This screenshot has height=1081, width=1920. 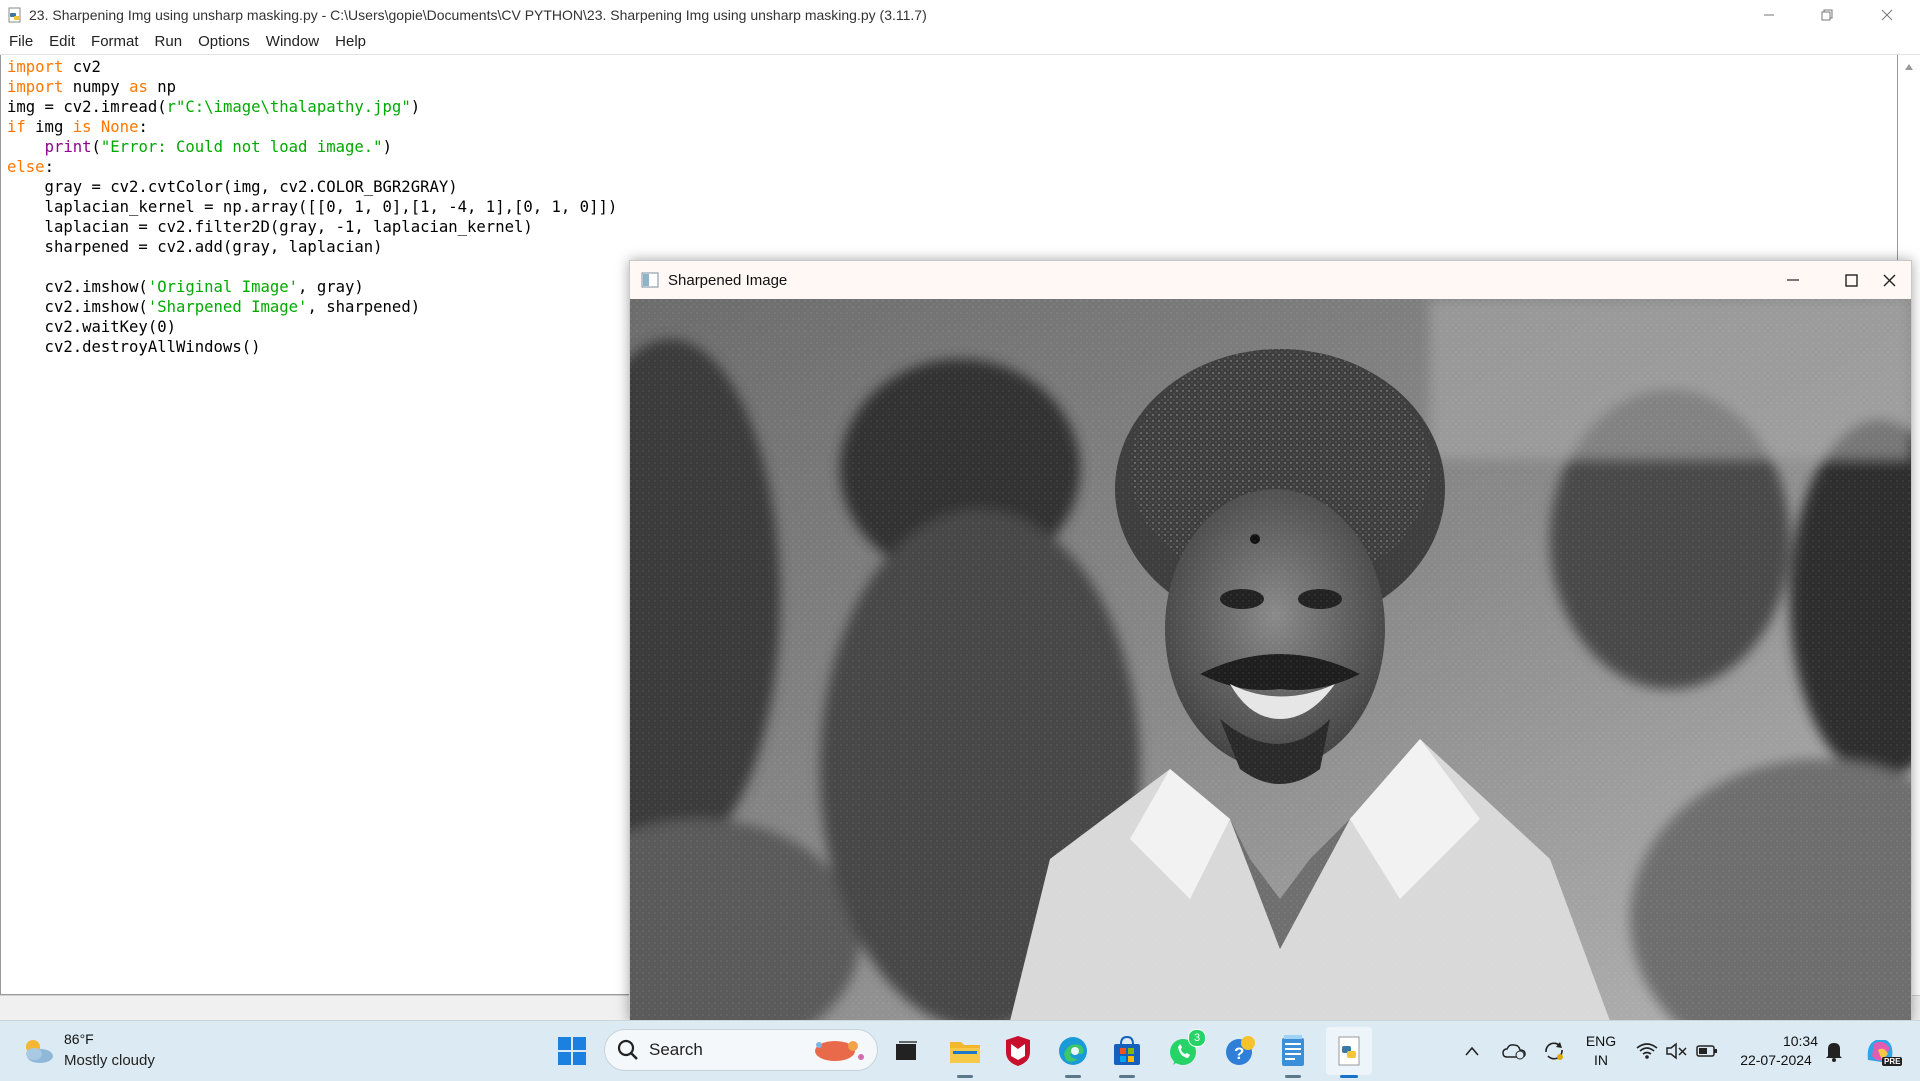 What do you see at coordinates (1776, 1060) in the screenshot?
I see `clock-date: 22-07-2024` at bounding box center [1776, 1060].